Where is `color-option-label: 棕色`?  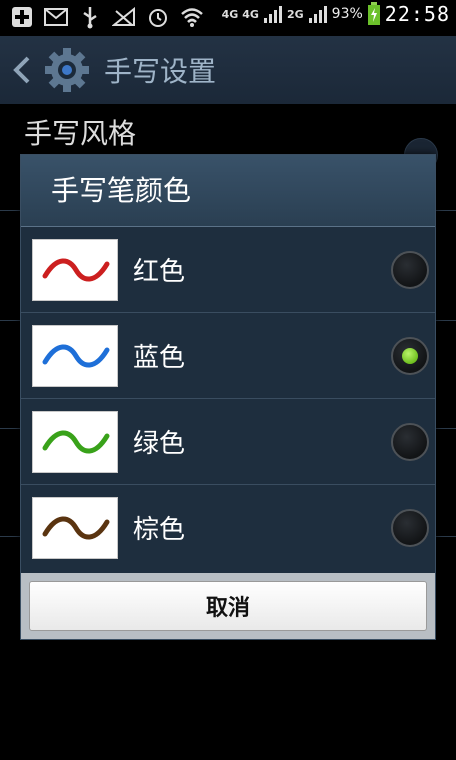 color-option-label: 棕色 is located at coordinates (159, 530).